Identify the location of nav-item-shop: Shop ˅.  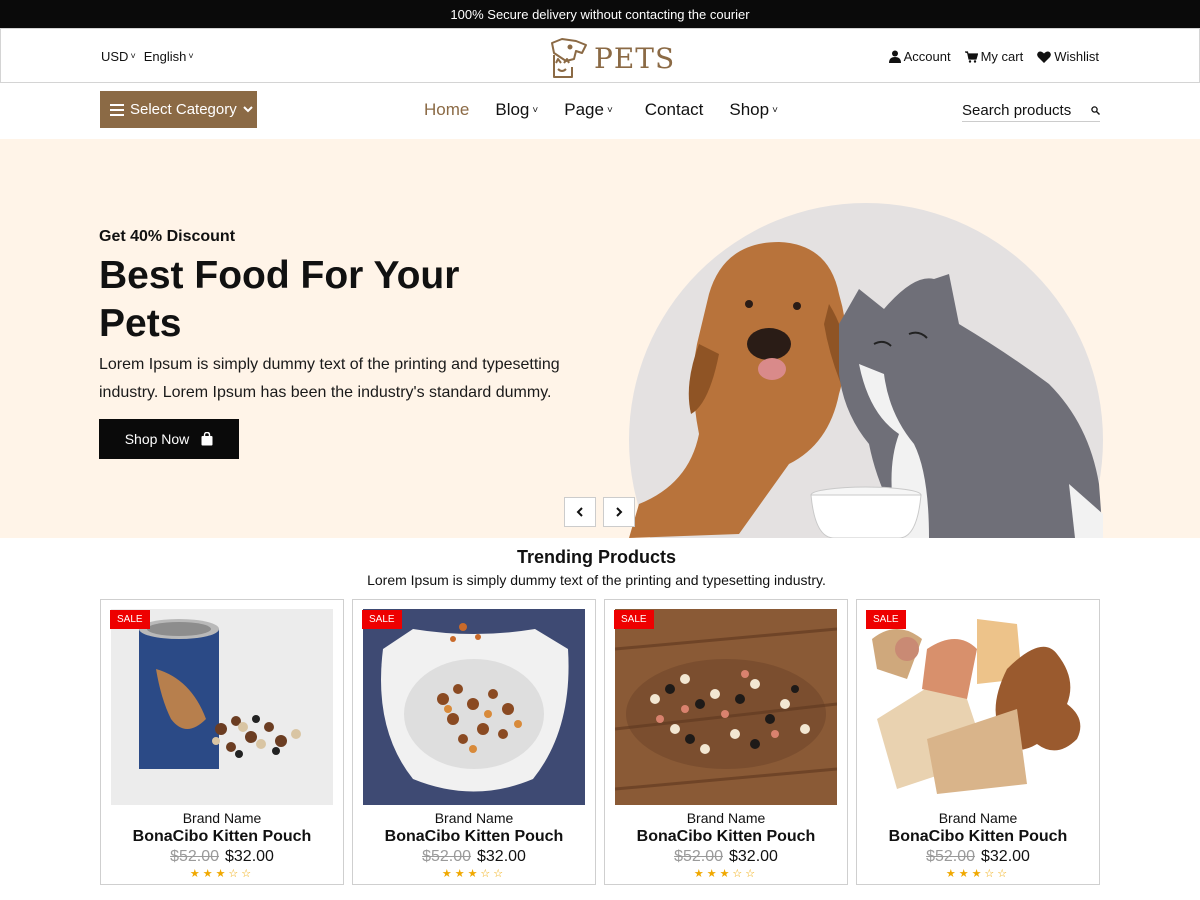
(753, 110).